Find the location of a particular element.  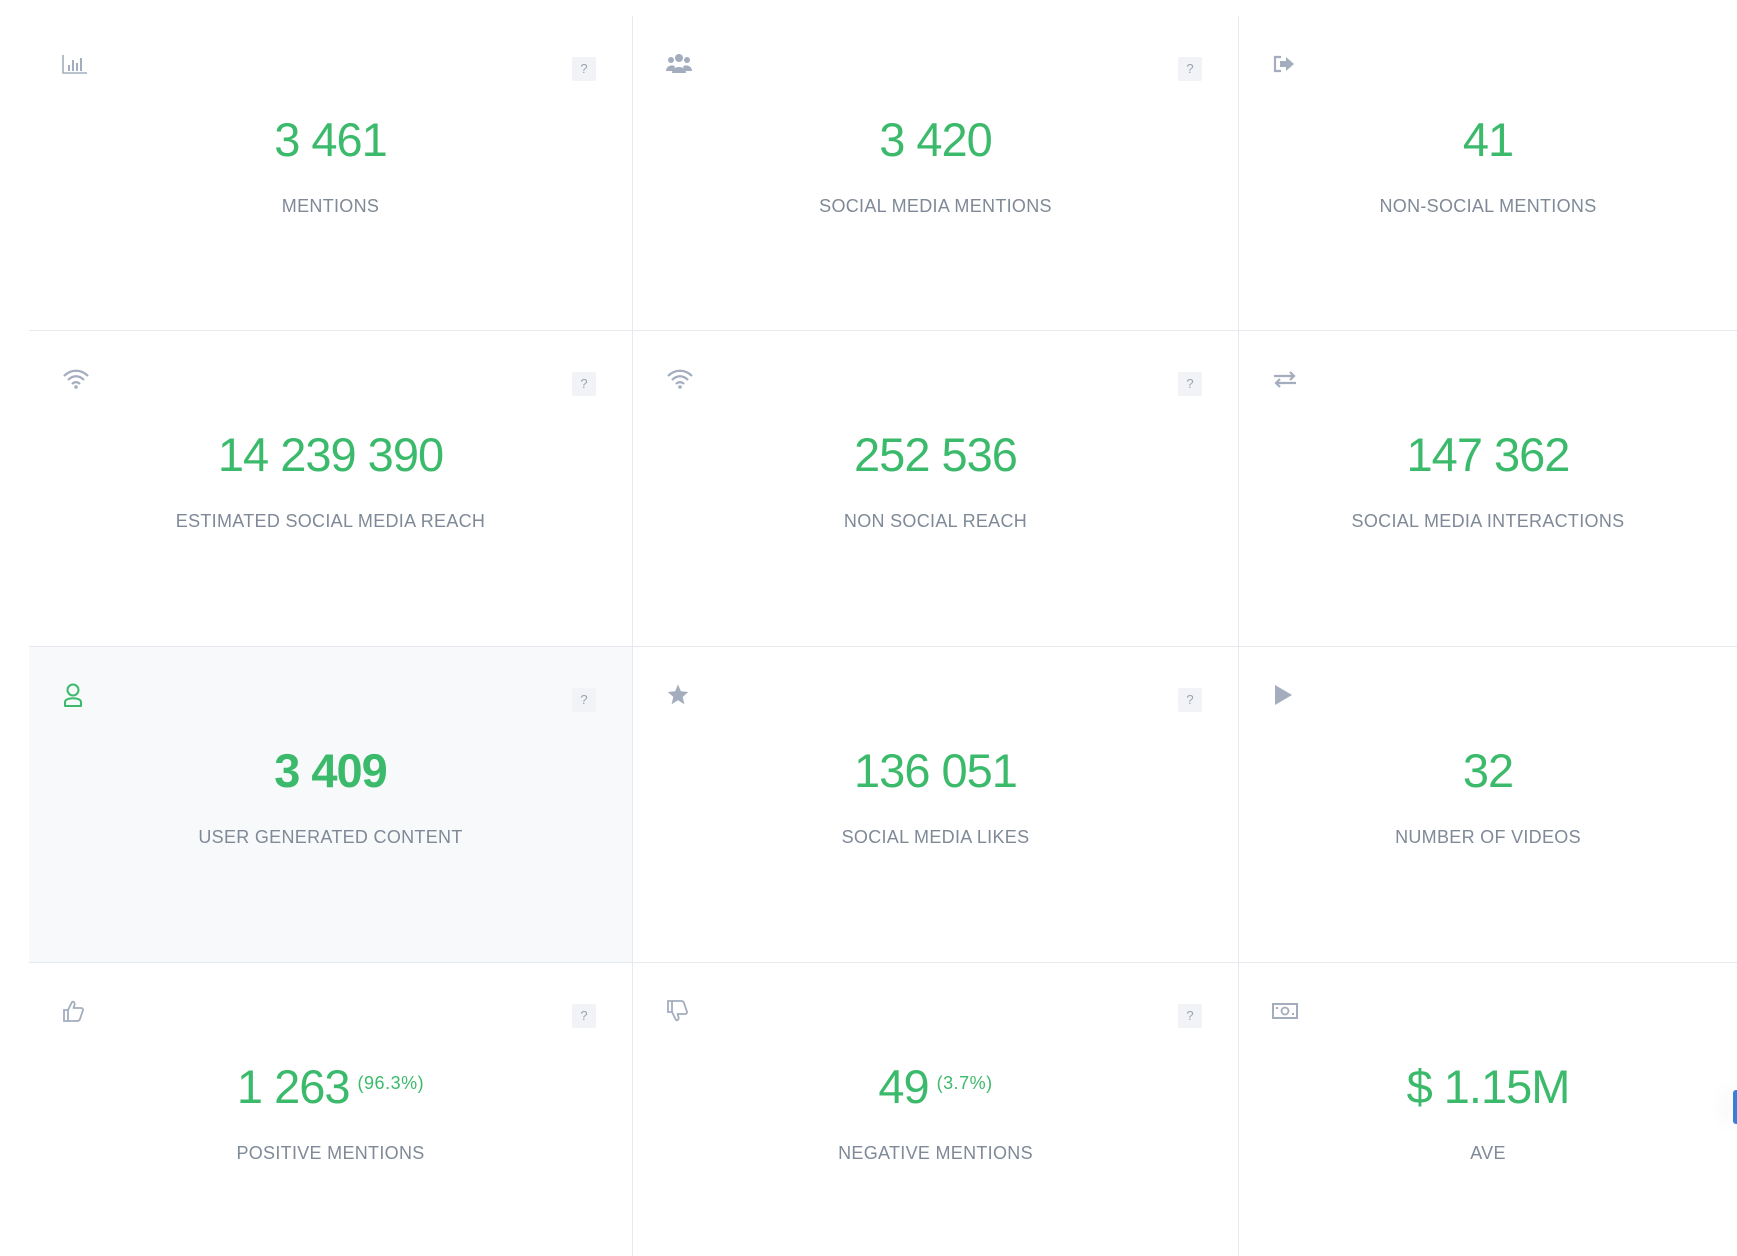

metric-label: ESTIMATED SOCIAL MEDIA REACH is located at coordinates (330, 521).